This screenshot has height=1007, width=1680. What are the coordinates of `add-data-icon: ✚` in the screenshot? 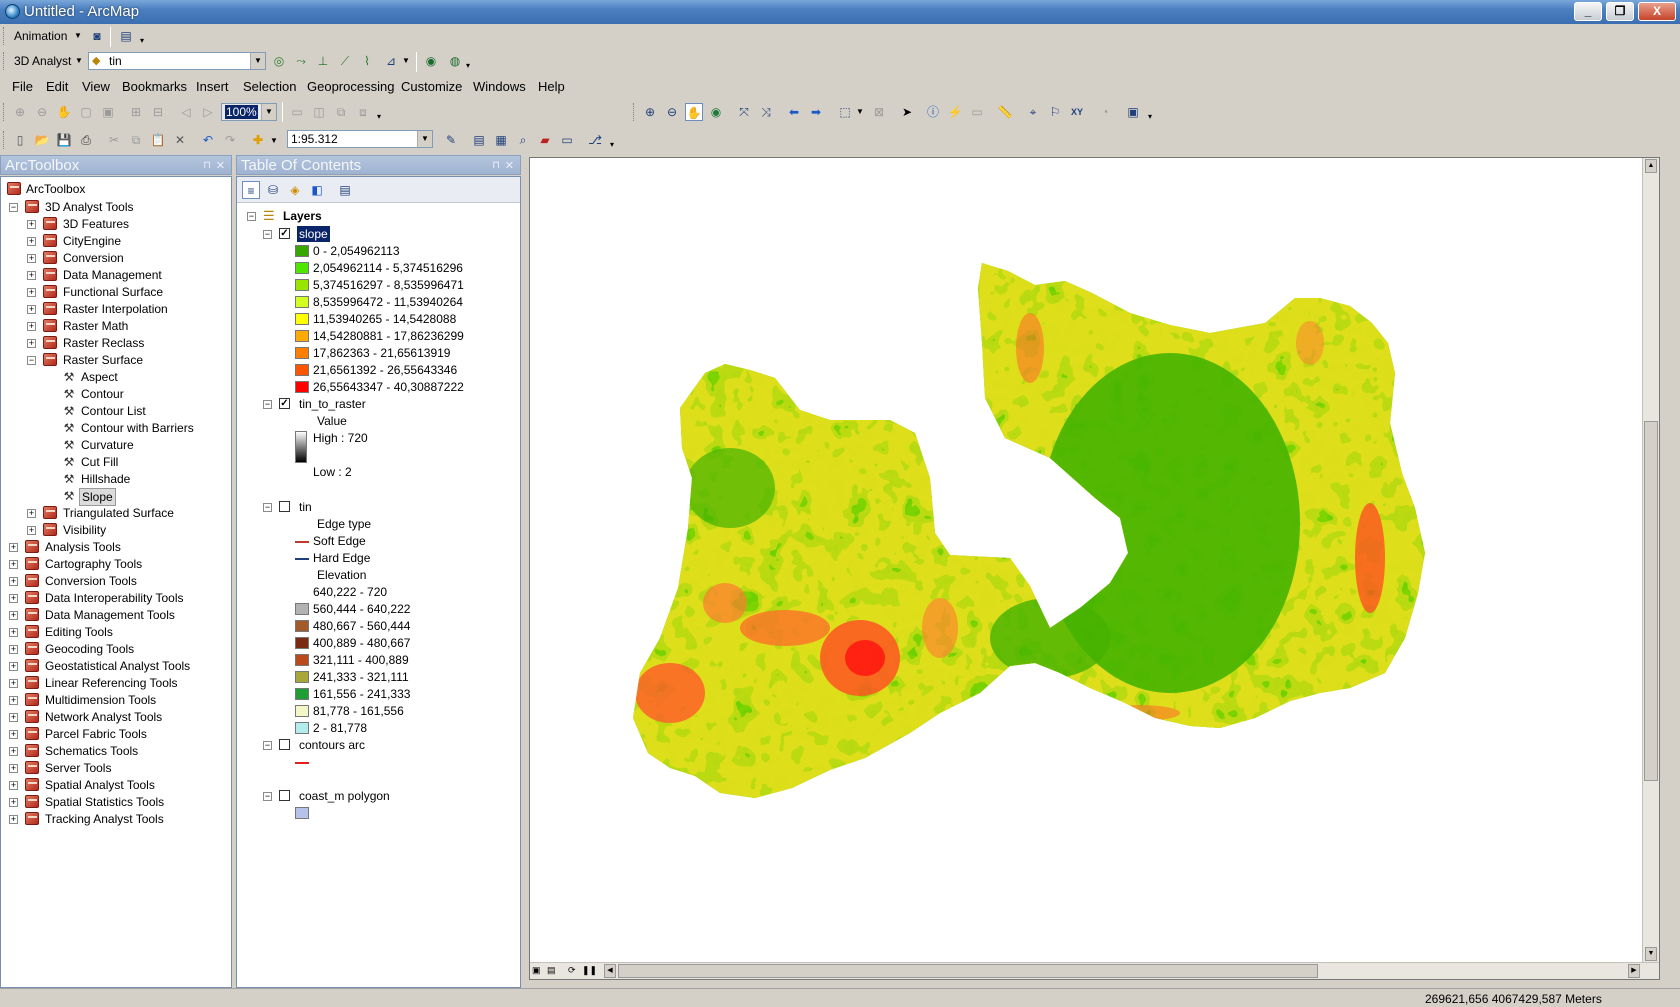 It's located at (258, 140).